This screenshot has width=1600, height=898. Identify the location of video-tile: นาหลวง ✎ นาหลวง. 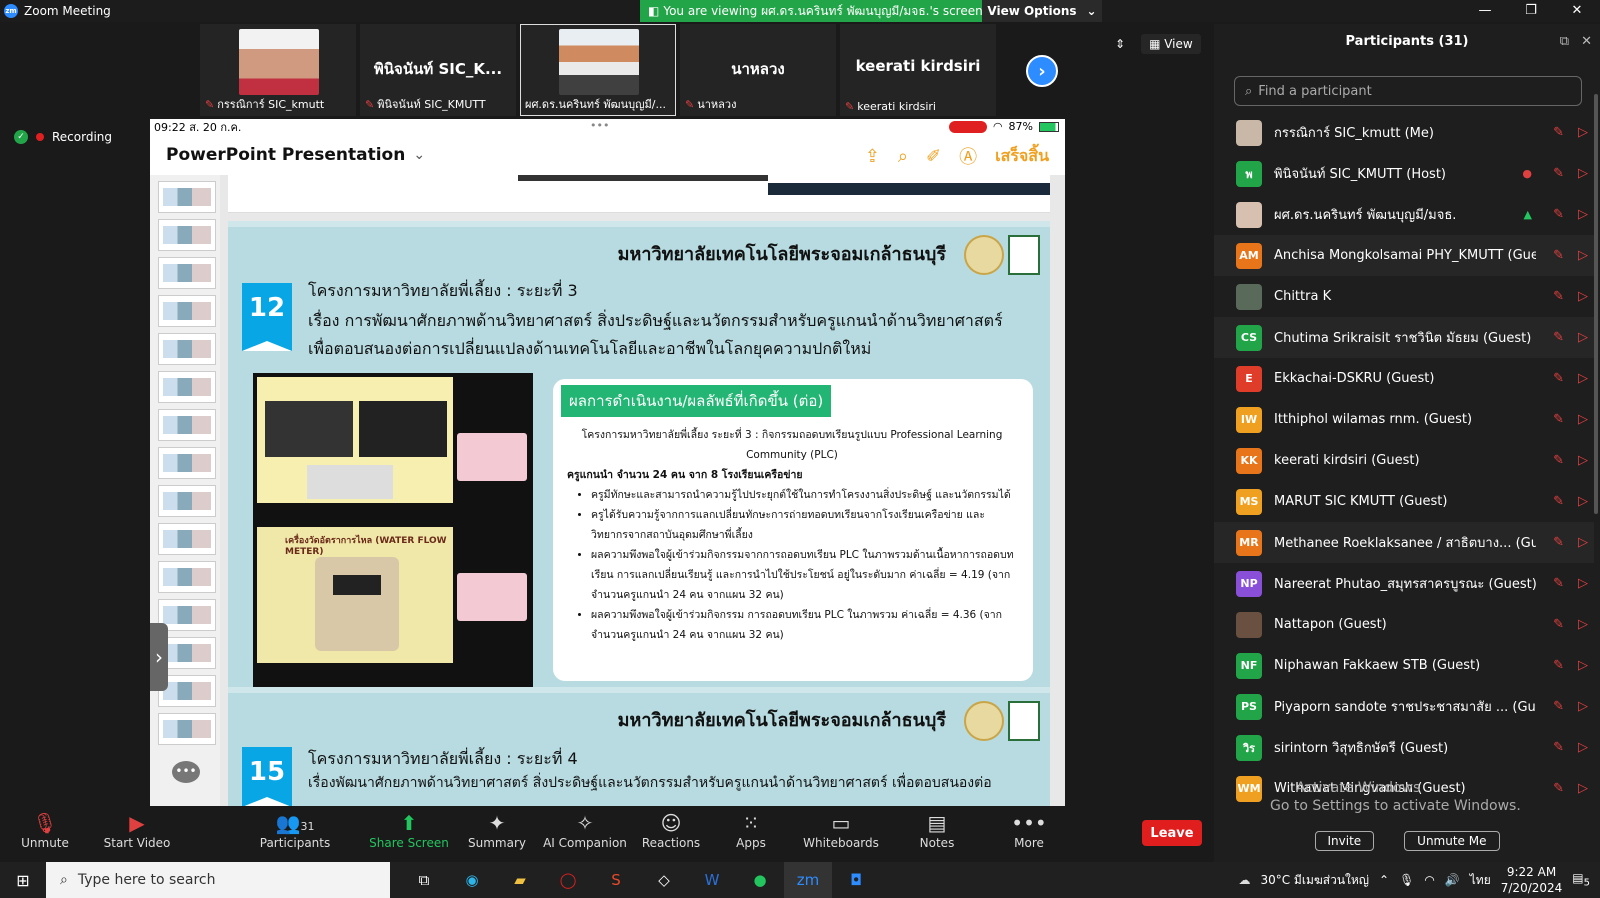
(758, 70).